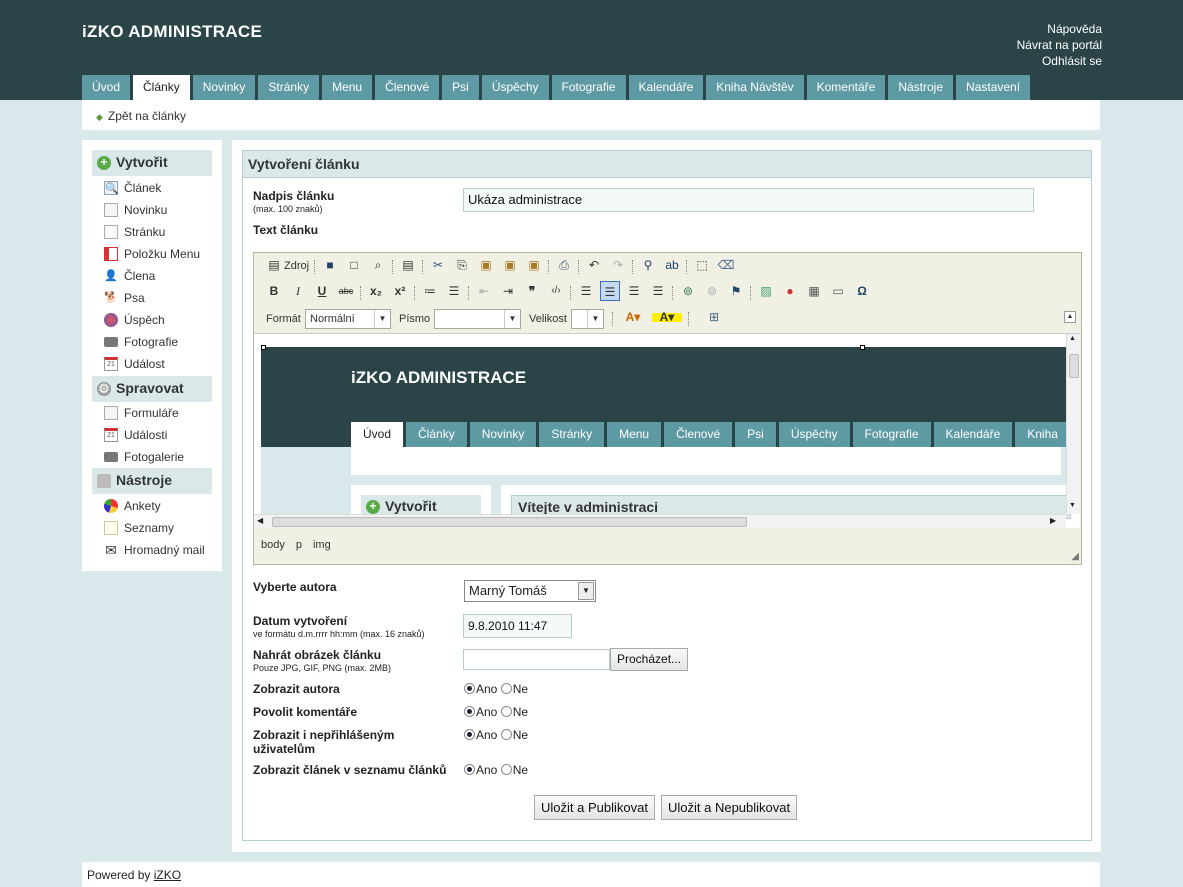 Image resolution: width=1183 pixels, height=887 pixels. What do you see at coordinates (298, 291) in the screenshot?
I see `italic-icon: I` at bounding box center [298, 291].